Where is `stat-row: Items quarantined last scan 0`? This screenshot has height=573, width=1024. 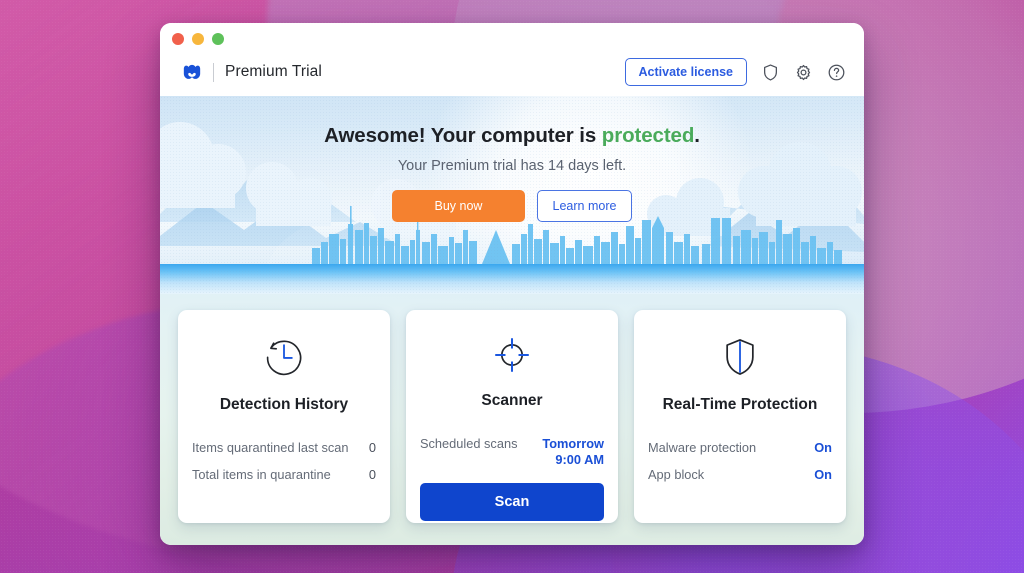
stat-row: Items quarantined last scan 0 is located at coordinates (284, 447).